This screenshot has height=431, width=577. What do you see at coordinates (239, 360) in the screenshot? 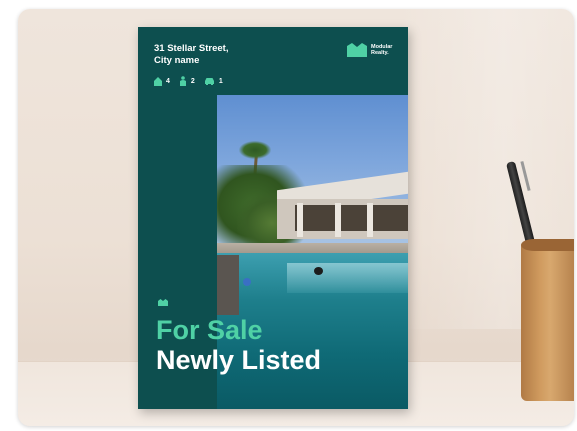
I see `headline-newly-listed: Newly Listed` at bounding box center [239, 360].